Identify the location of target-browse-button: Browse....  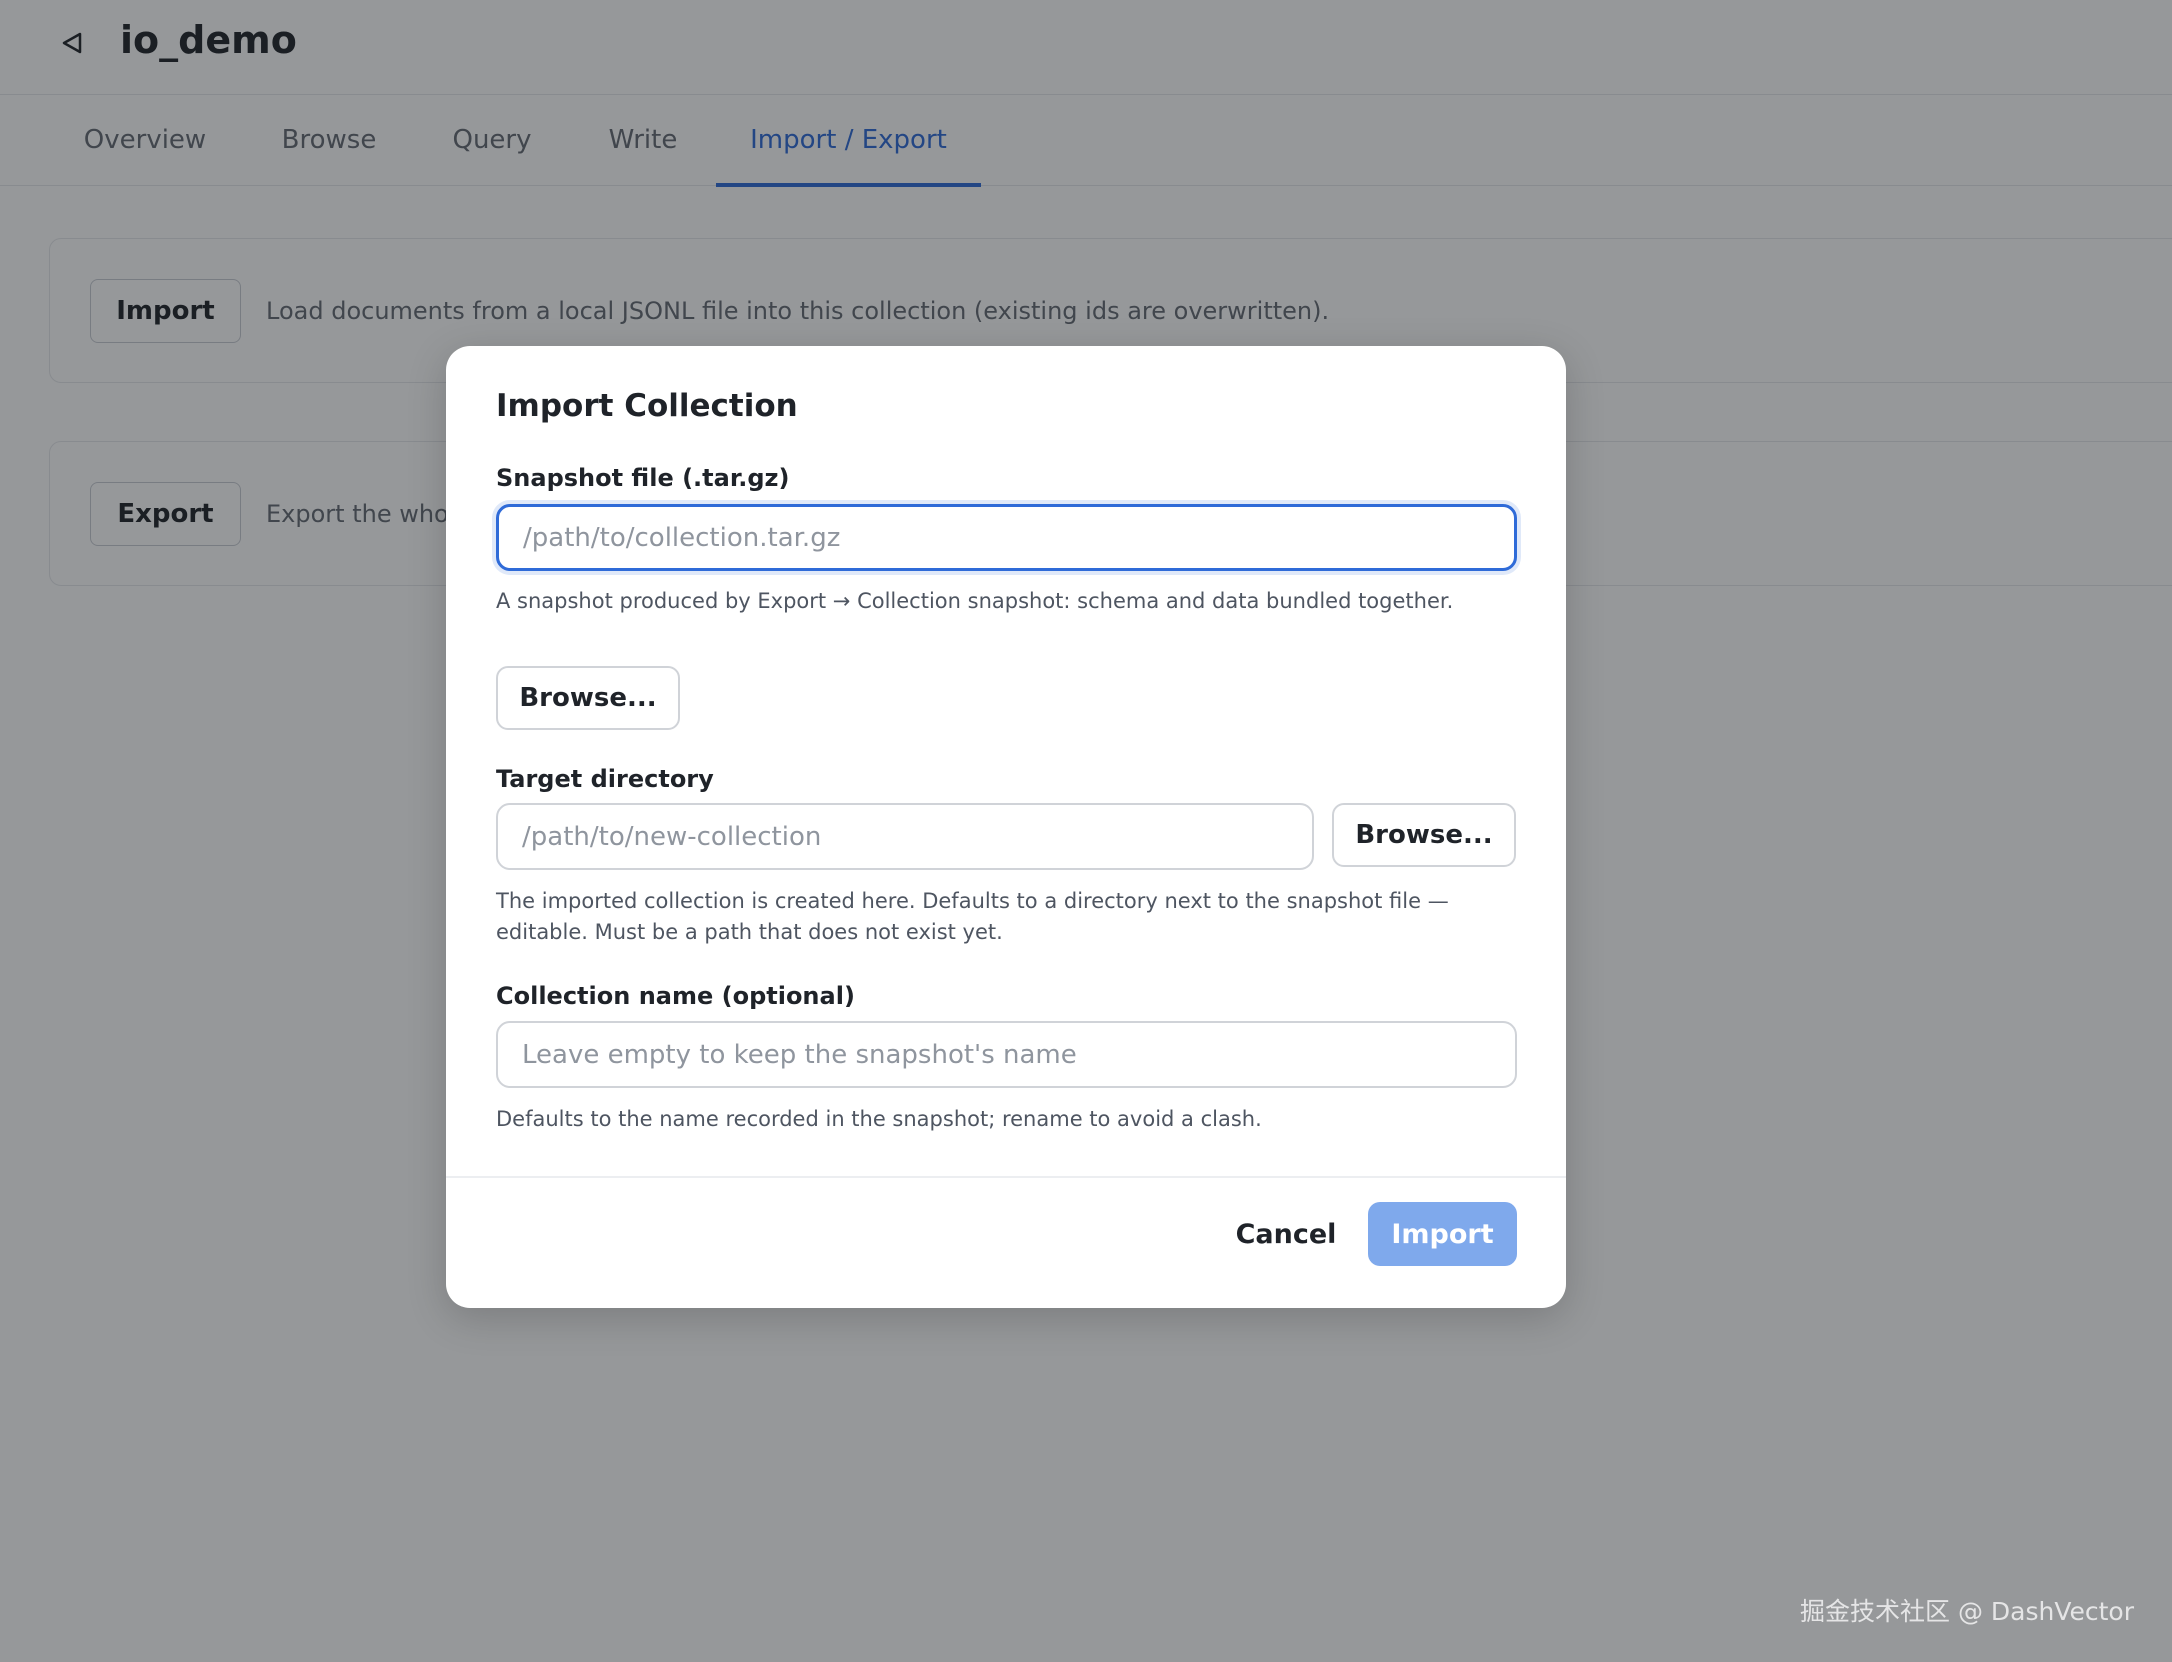
(1424, 835).